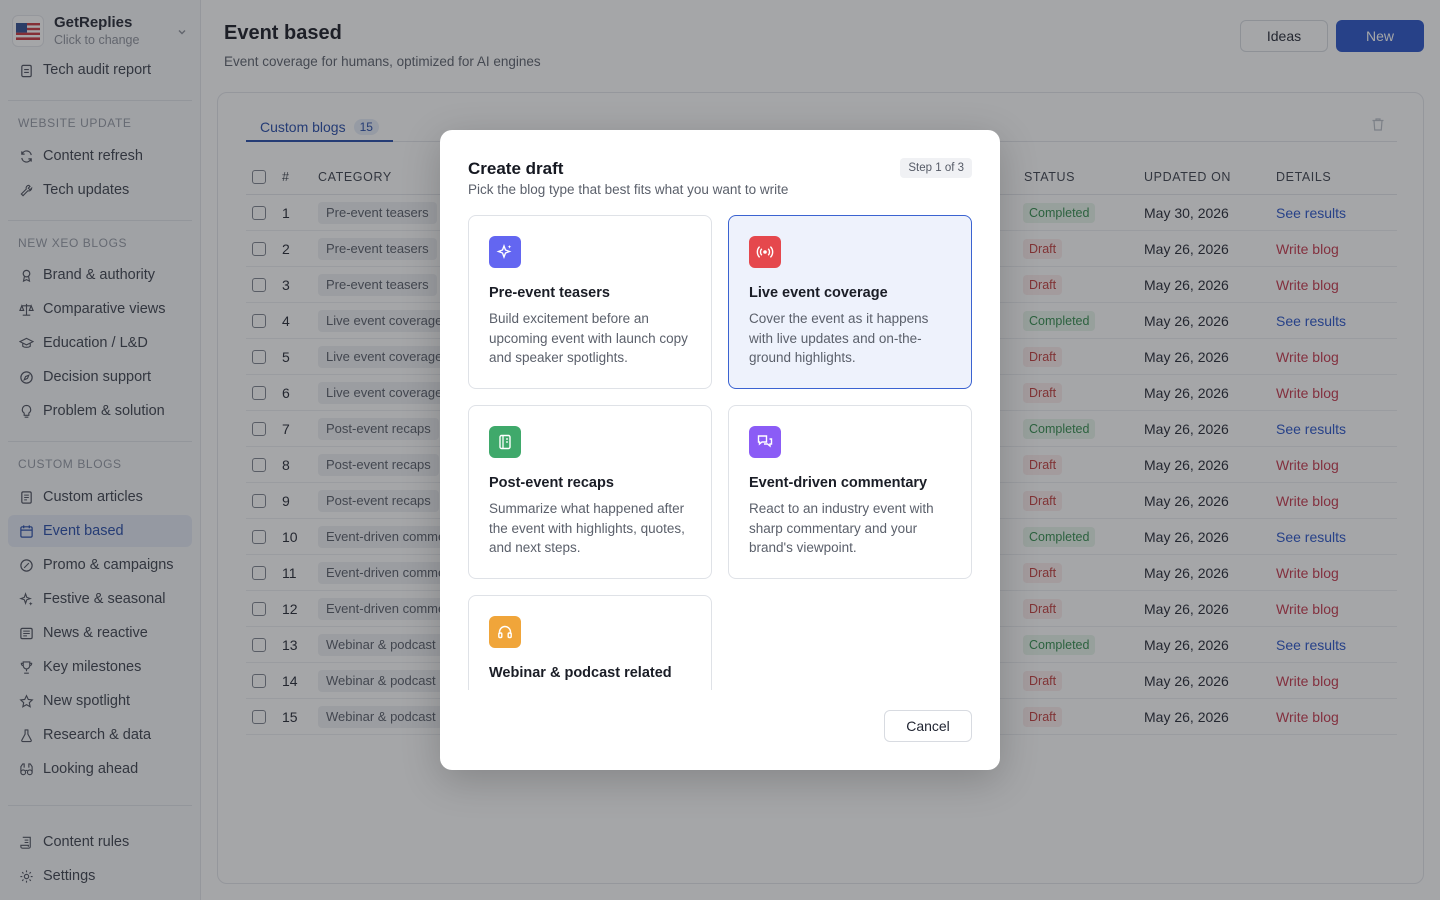 Image resolution: width=1440 pixels, height=900 pixels. What do you see at coordinates (505, 442) in the screenshot?
I see `notebook-icon` at bounding box center [505, 442].